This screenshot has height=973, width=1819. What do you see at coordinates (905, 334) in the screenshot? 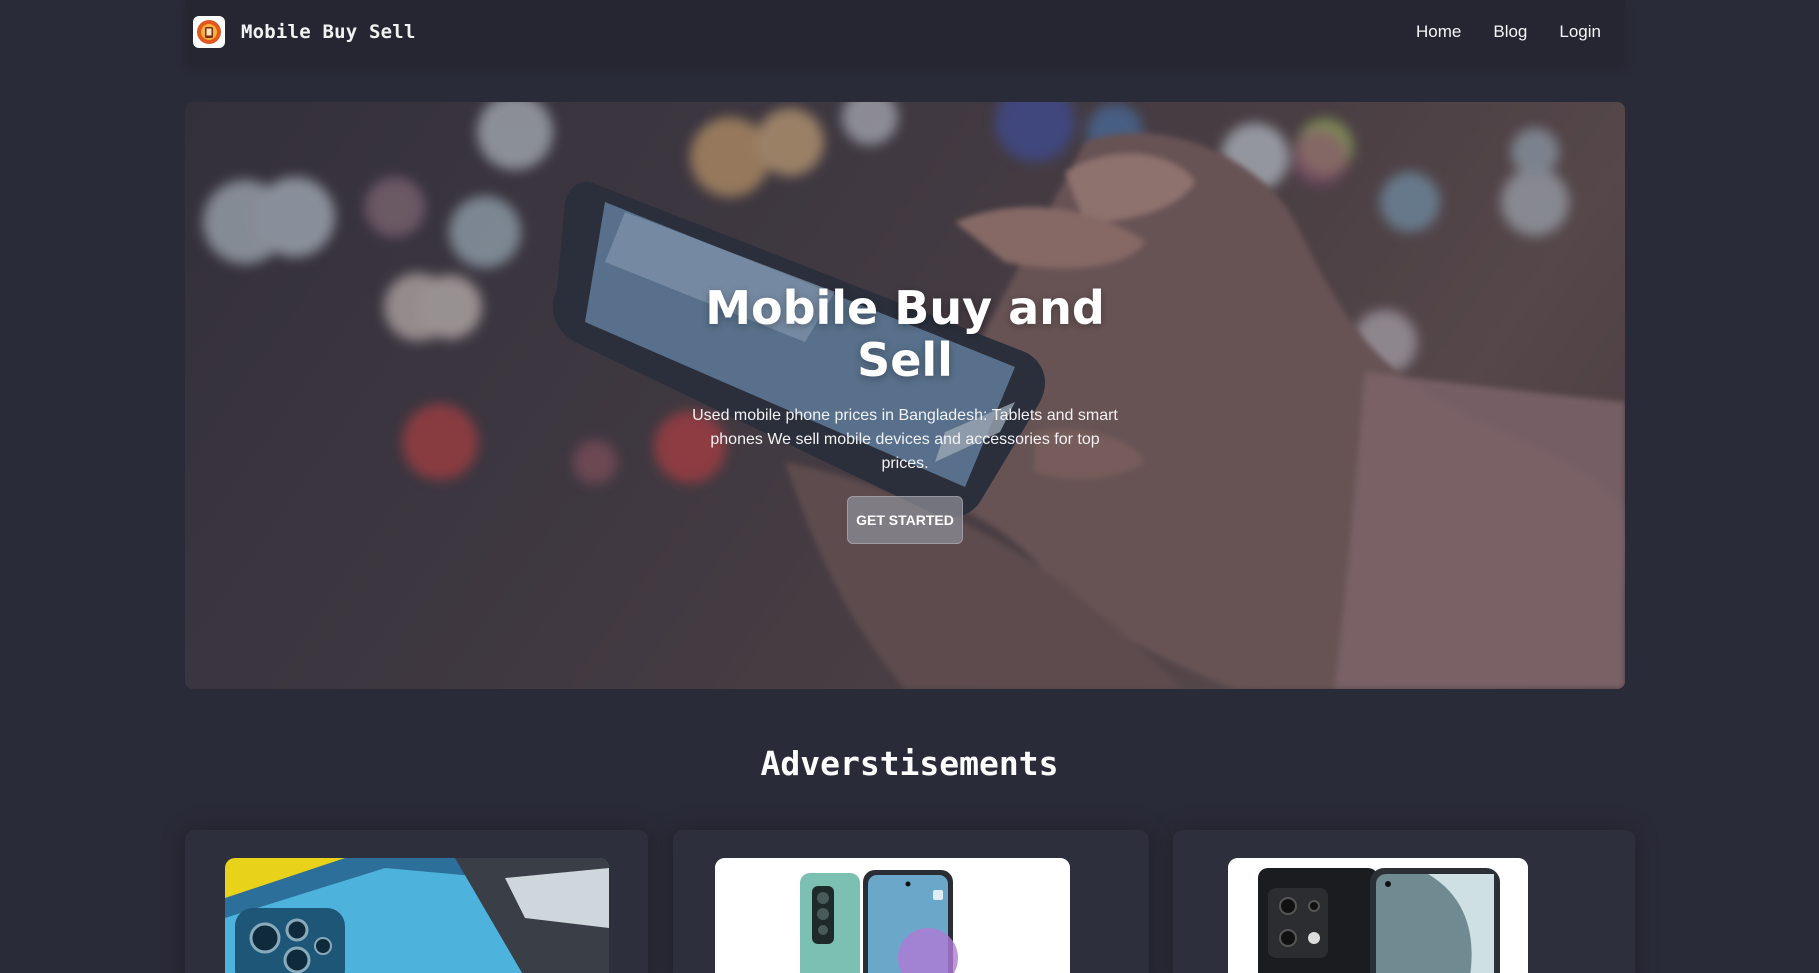
I see `hero-title: Mobile Buy and Sell` at bounding box center [905, 334].